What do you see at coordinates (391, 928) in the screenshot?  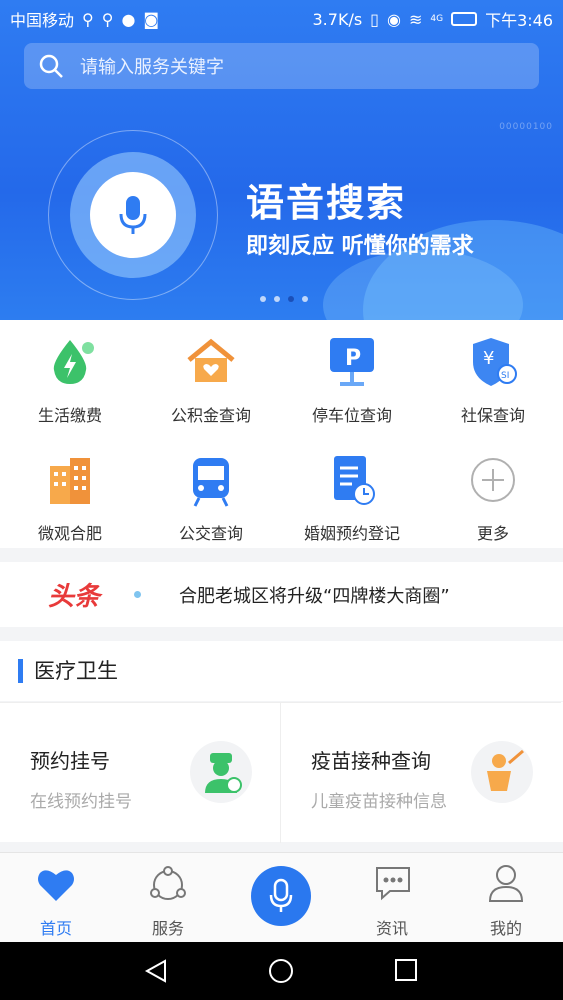 I see `tab-label: 资讯` at bounding box center [391, 928].